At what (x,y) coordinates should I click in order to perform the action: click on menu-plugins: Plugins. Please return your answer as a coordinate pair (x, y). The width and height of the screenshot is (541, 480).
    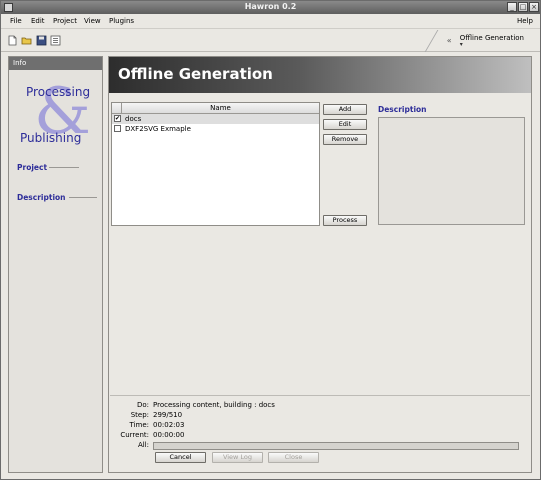
    Looking at the image, I should click on (121, 21).